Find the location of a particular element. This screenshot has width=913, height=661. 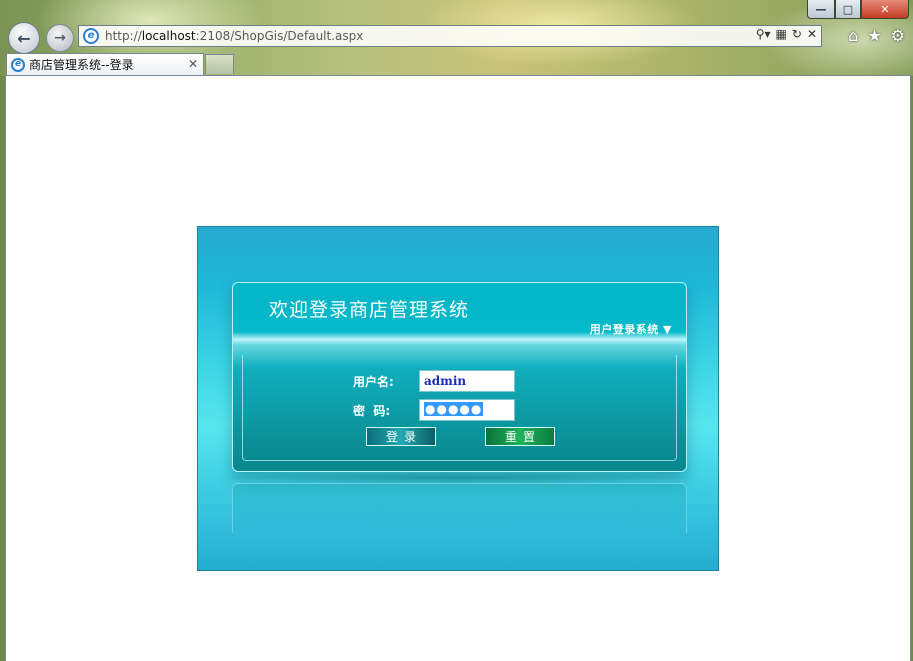

minimize-button: — is located at coordinates (821, 9).